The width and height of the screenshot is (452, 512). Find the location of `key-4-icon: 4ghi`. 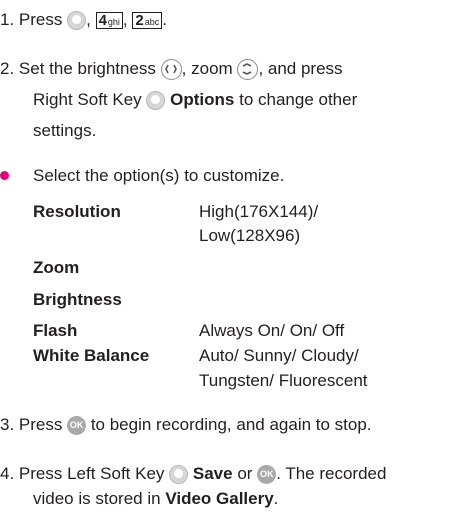

key-4-icon: 4ghi is located at coordinates (109, 21).